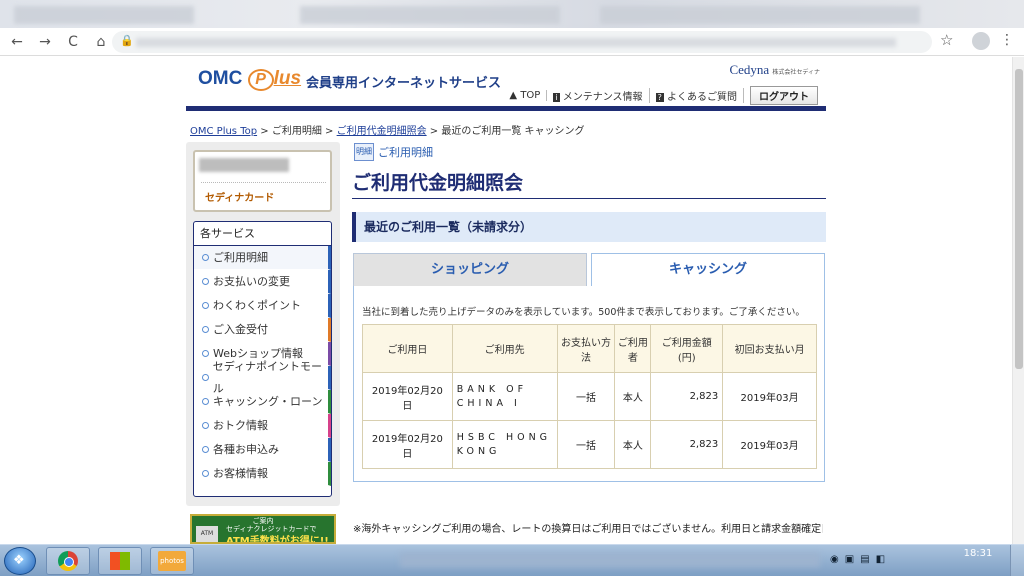 The width and height of the screenshot is (1024, 576). What do you see at coordinates (263, 529) in the screenshot?
I see `atm-promo-banner: ご案内 ATM セディナクレジットカードで ATM手数料がお得に!!` at bounding box center [263, 529].